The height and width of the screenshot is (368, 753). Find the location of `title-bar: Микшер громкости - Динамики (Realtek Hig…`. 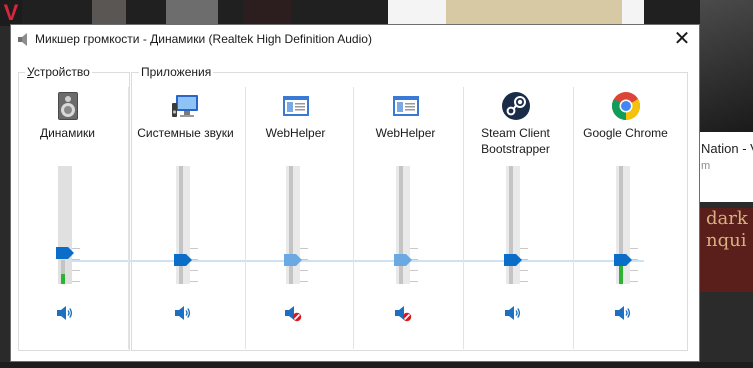

title-bar: Микшер громкости - Динамики (Realtek Hig… is located at coordinates (355, 39).